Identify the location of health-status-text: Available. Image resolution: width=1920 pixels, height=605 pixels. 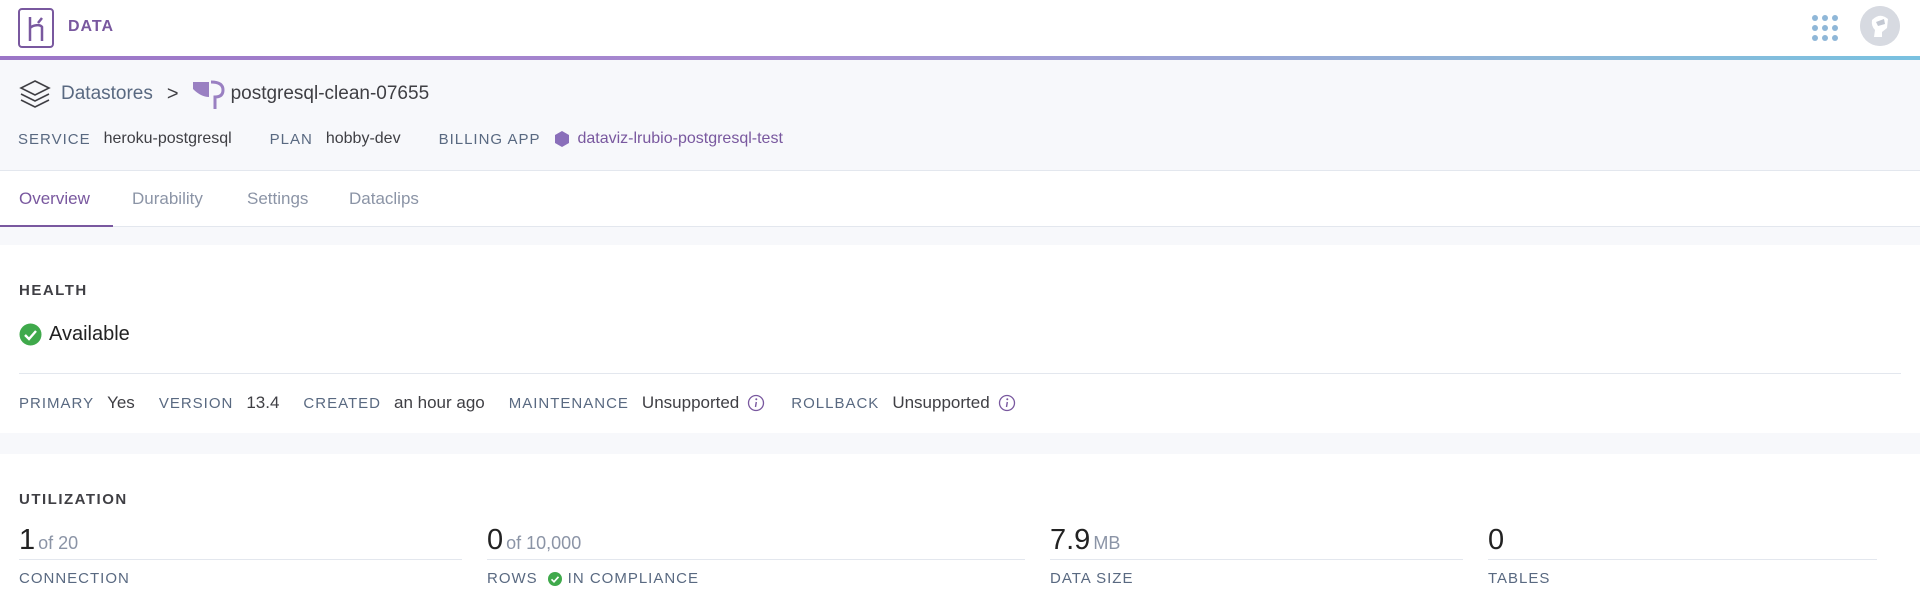
(89, 334).